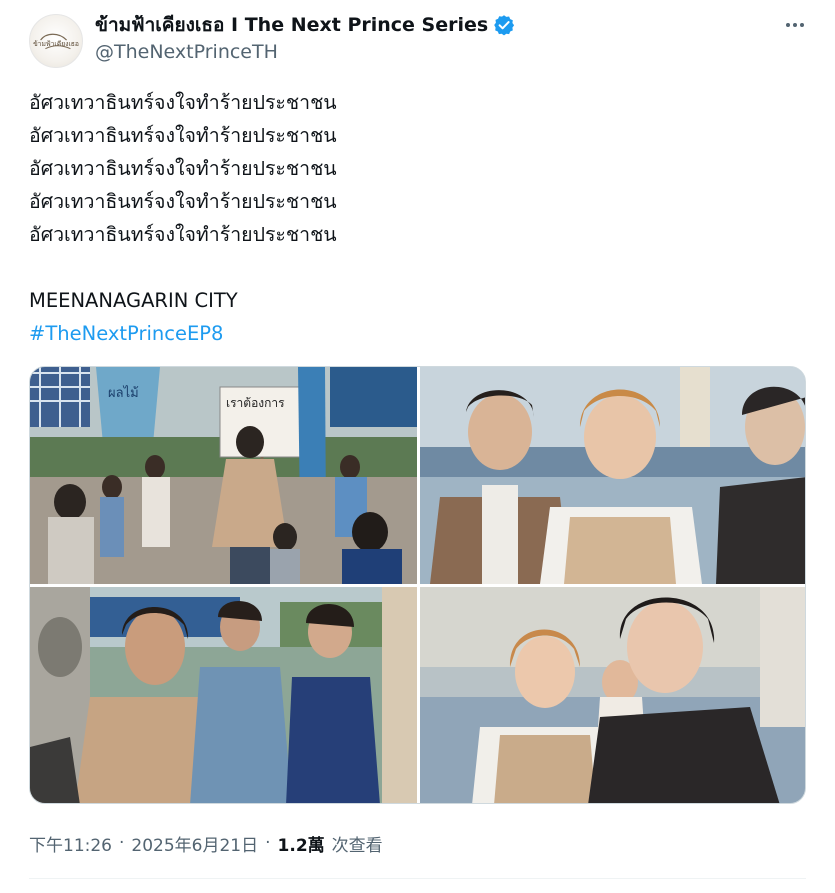 The width and height of the screenshot is (835, 893). What do you see at coordinates (70, 843) in the screenshot?
I see `tweet-time: 下午11:26` at bounding box center [70, 843].